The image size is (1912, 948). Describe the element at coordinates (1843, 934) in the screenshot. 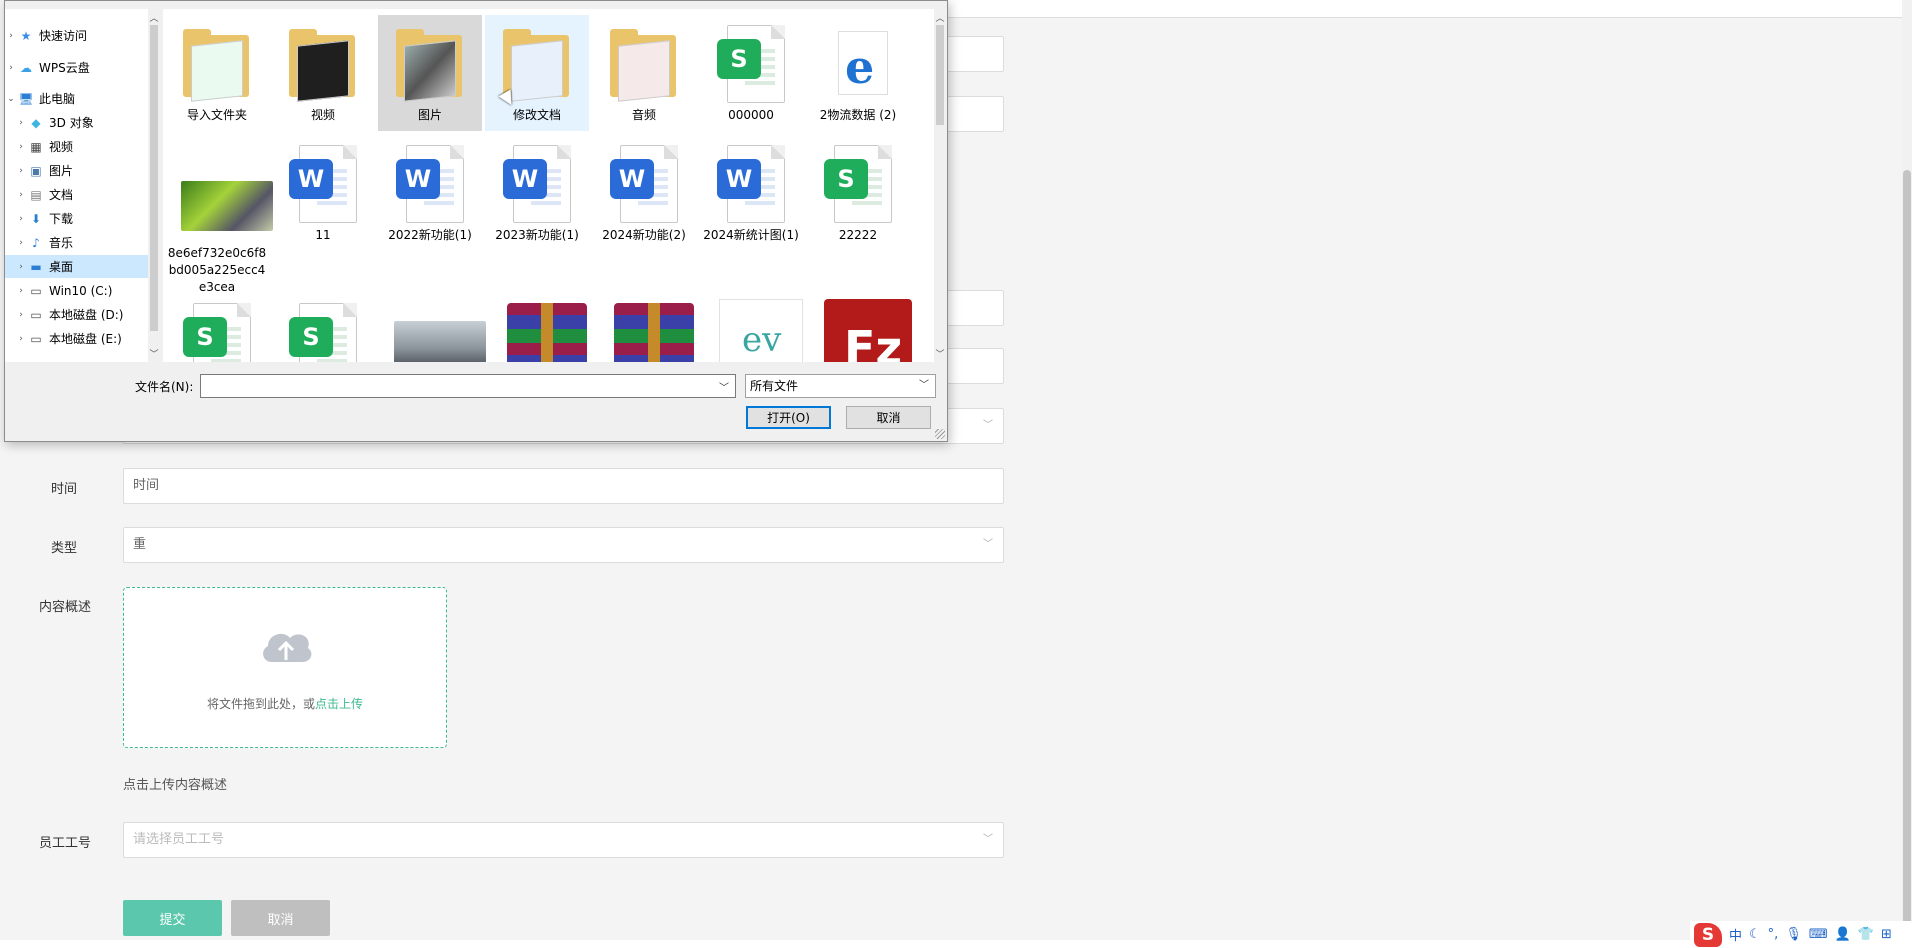

I see `user-icon: 👤` at that location.